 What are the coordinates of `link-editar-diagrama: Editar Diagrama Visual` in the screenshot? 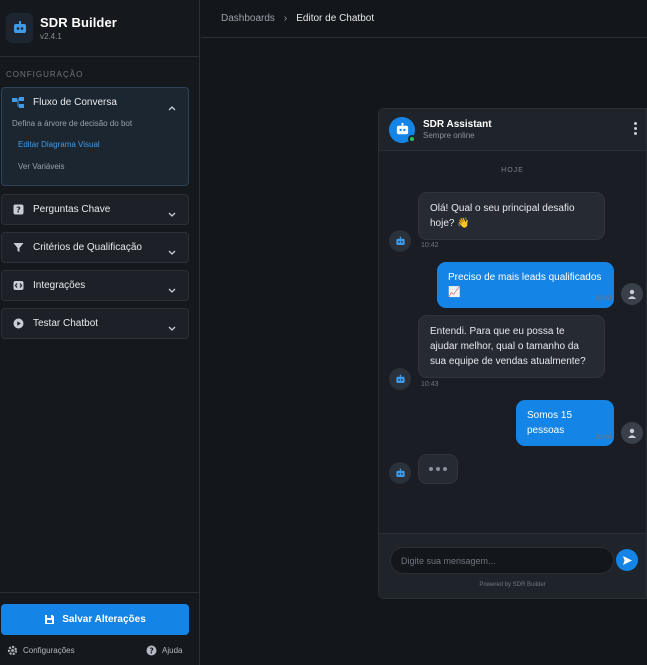 It's located at (103, 144).